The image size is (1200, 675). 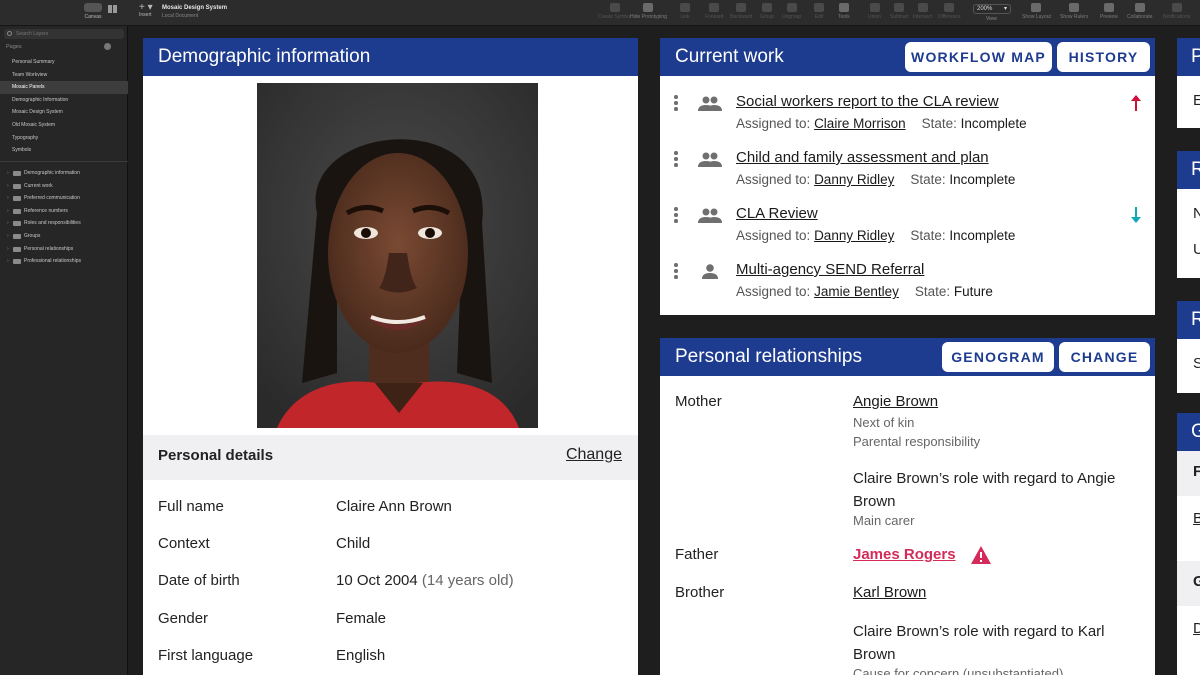 What do you see at coordinates (991, 19) in the screenshot?
I see `zoom-label: View` at bounding box center [991, 19].